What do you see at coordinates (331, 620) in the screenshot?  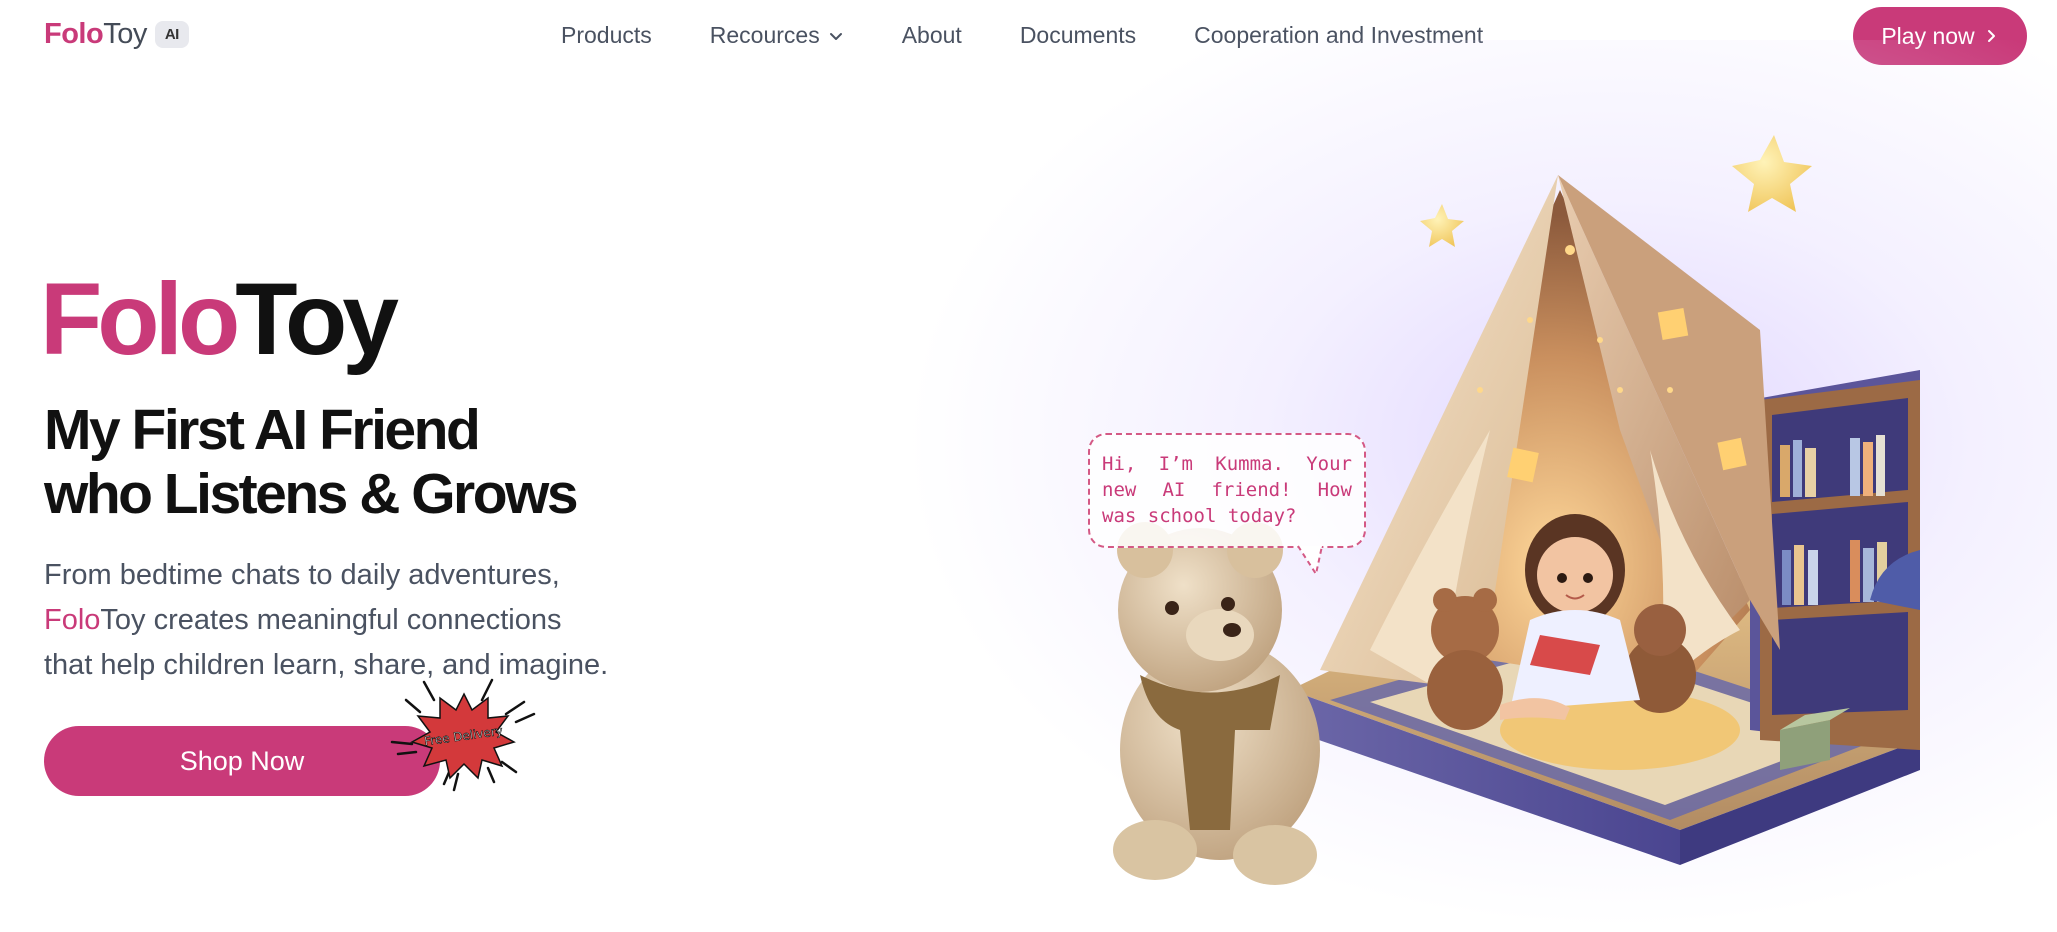 I see `desc-line-2-rest: Toy creates meaningful connections` at bounding box center [331, 620].